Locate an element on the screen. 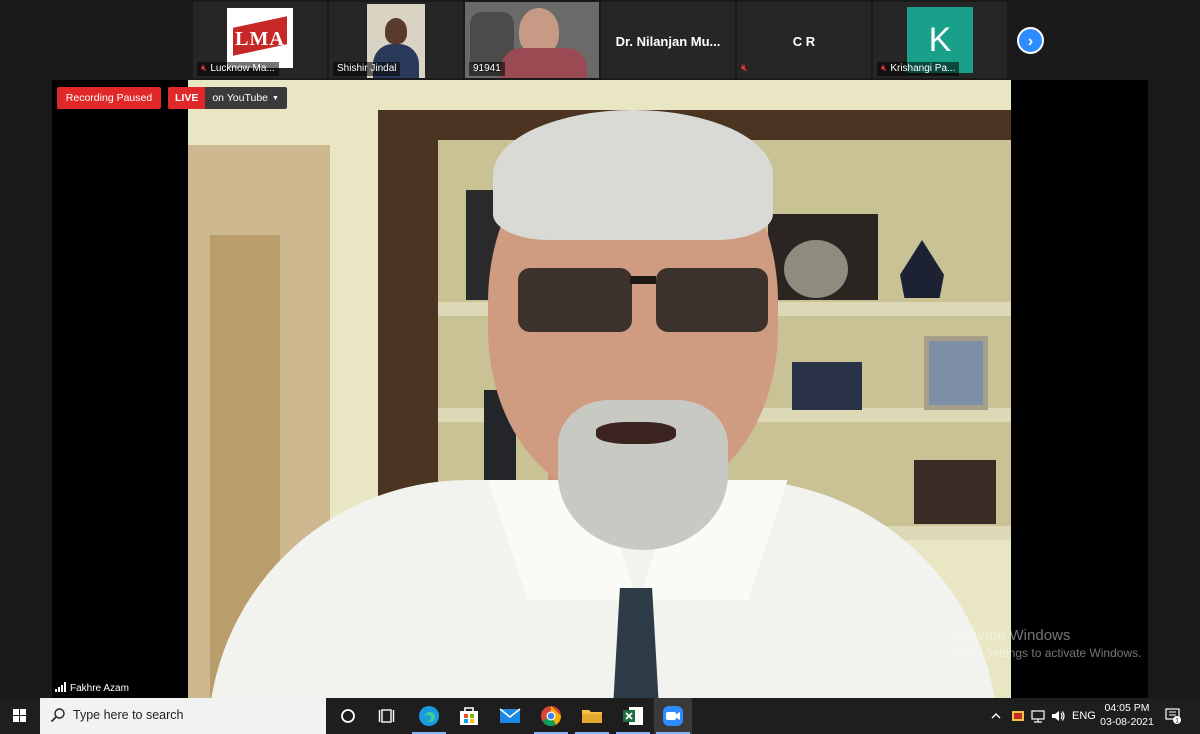  security-shield-icon is located at coordinates (1018, 716).